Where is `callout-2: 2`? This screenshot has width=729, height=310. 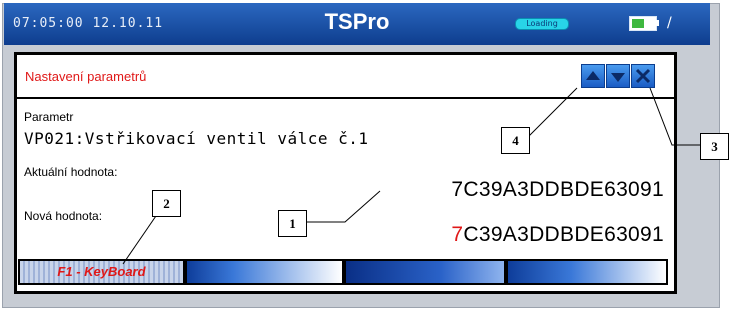
callout-2: 2 is located at coordinates (166, 203).